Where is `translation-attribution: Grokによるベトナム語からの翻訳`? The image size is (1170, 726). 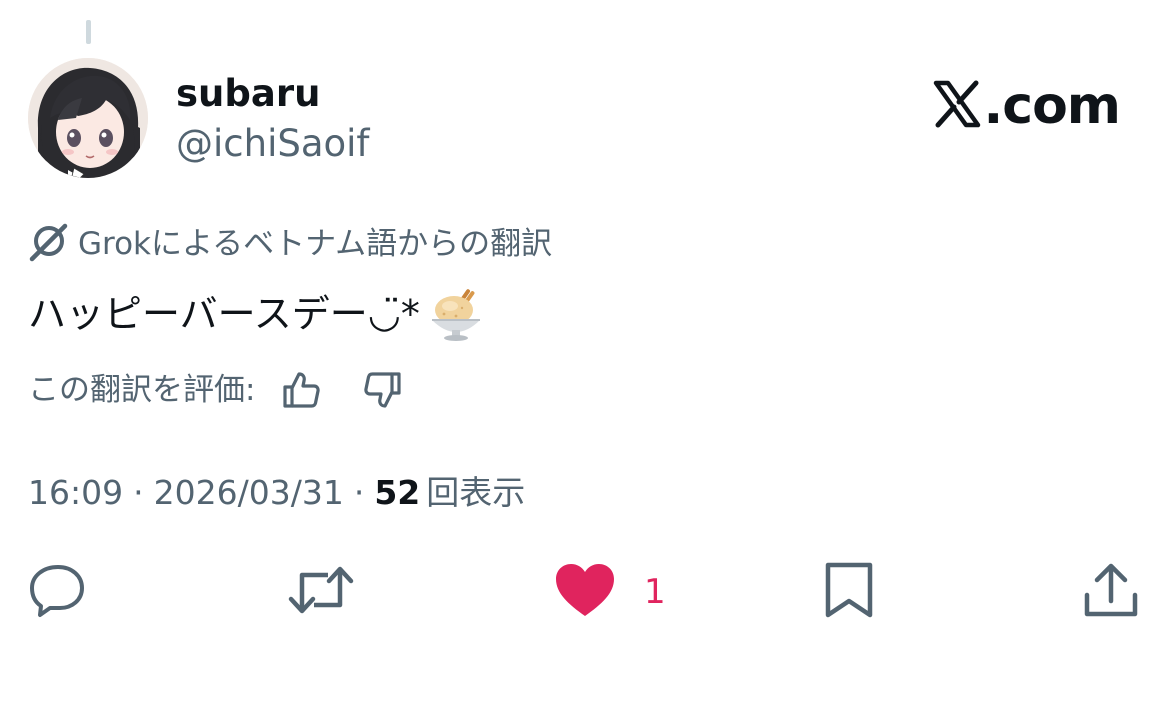 translation-attribution: Grokによるベトナム語からの翻訳 is located at coordinates (290, 244).